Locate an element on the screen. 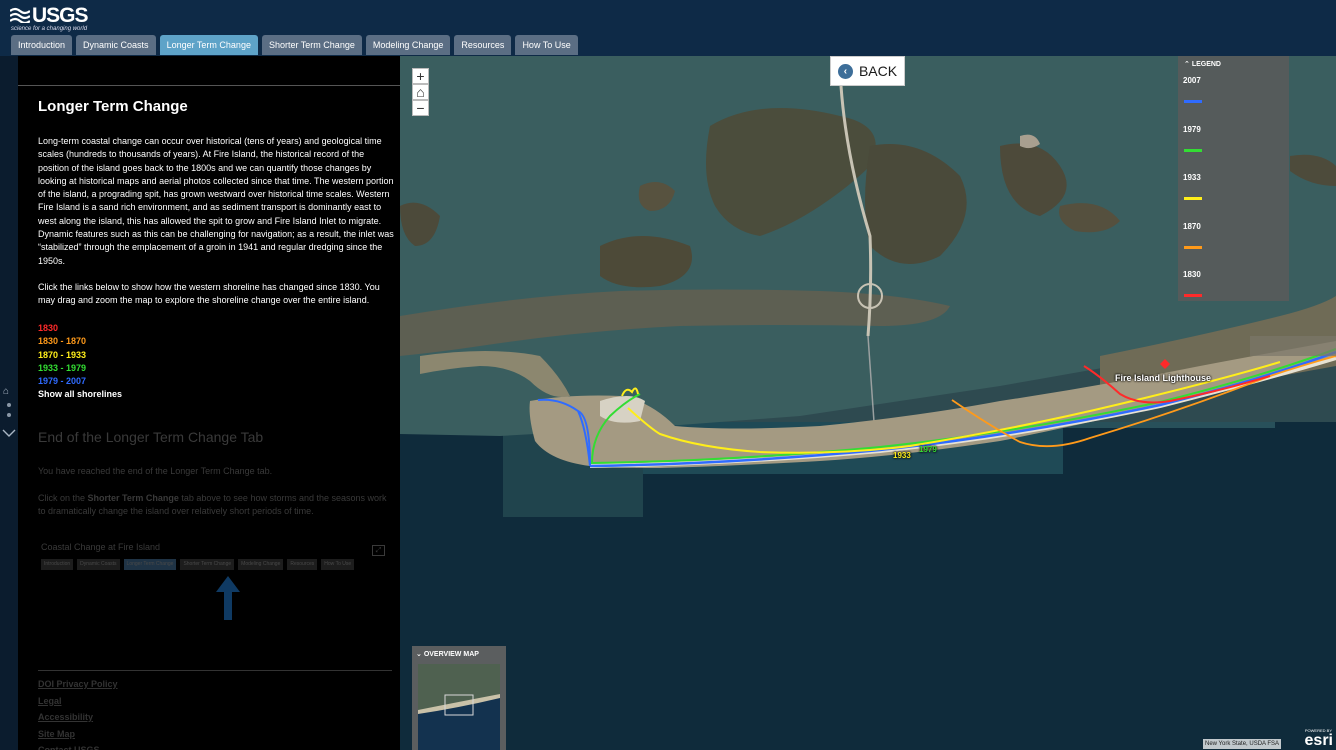  end-section-title: End of the Longer Term Change Tab is located at coordinates (151, 437).